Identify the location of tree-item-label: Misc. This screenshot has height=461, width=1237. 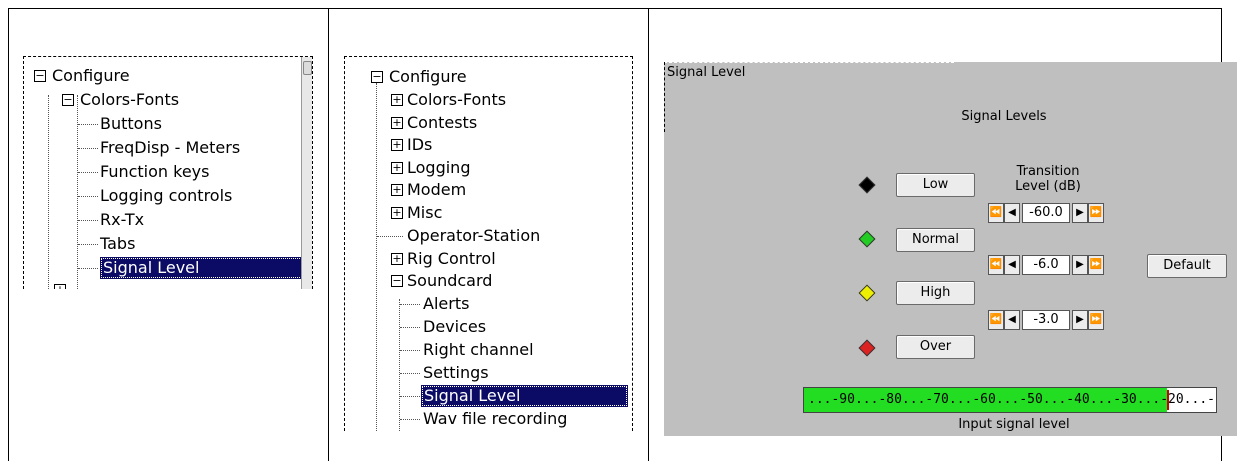
(425, 212).